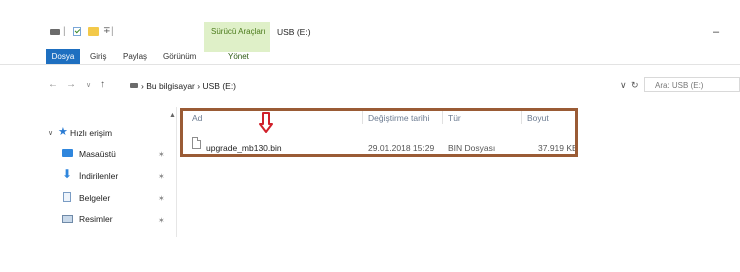  What do you see at coordinates (294, 32) in the screenshot?
I see `window-title: USB (E:)` at bounding box center [294, 32].